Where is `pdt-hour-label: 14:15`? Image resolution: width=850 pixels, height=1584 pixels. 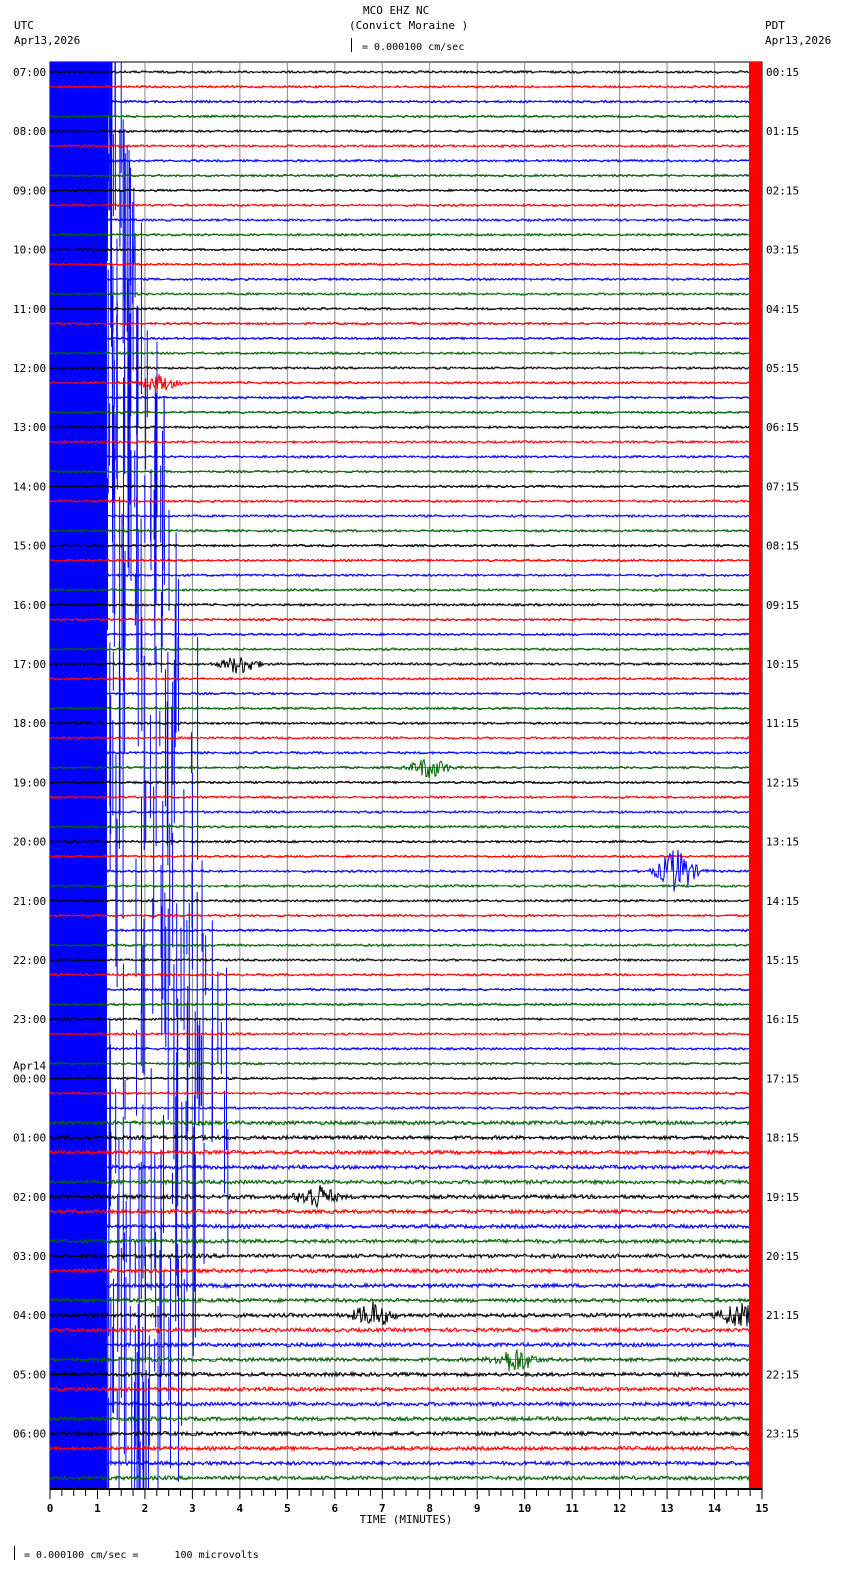 pdt-hour-label: 14:15 is located at coordinates (782, 901).